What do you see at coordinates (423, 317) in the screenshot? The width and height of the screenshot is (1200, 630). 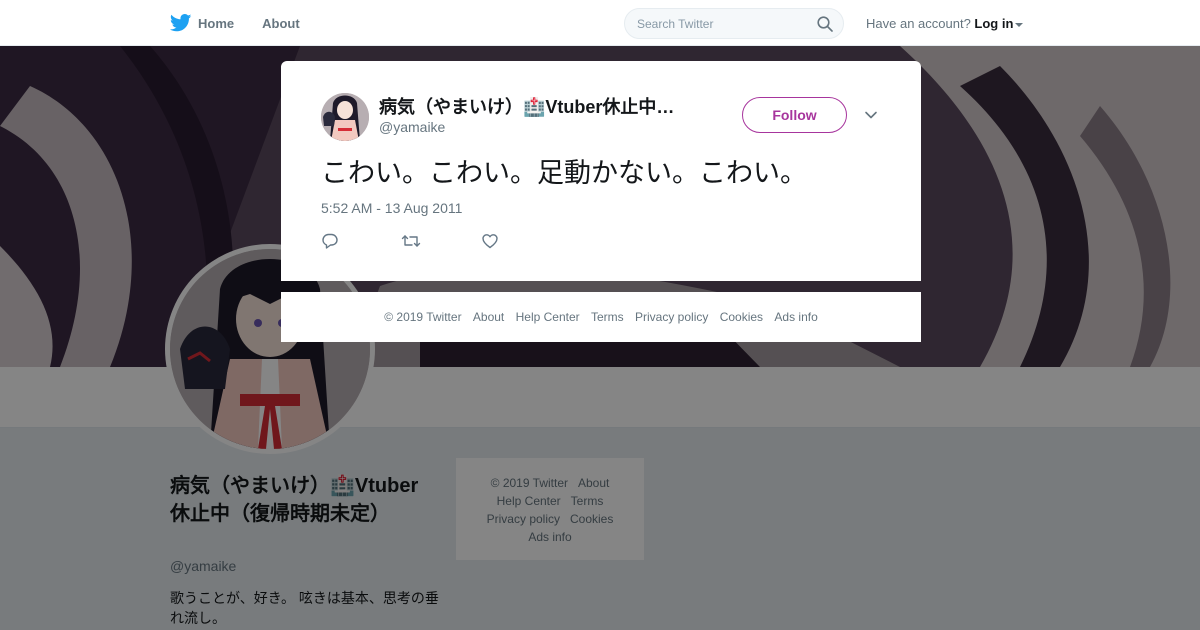 I see `modal-footer-copyright: © 2019 Twitter` at bounding box center [423, 317].